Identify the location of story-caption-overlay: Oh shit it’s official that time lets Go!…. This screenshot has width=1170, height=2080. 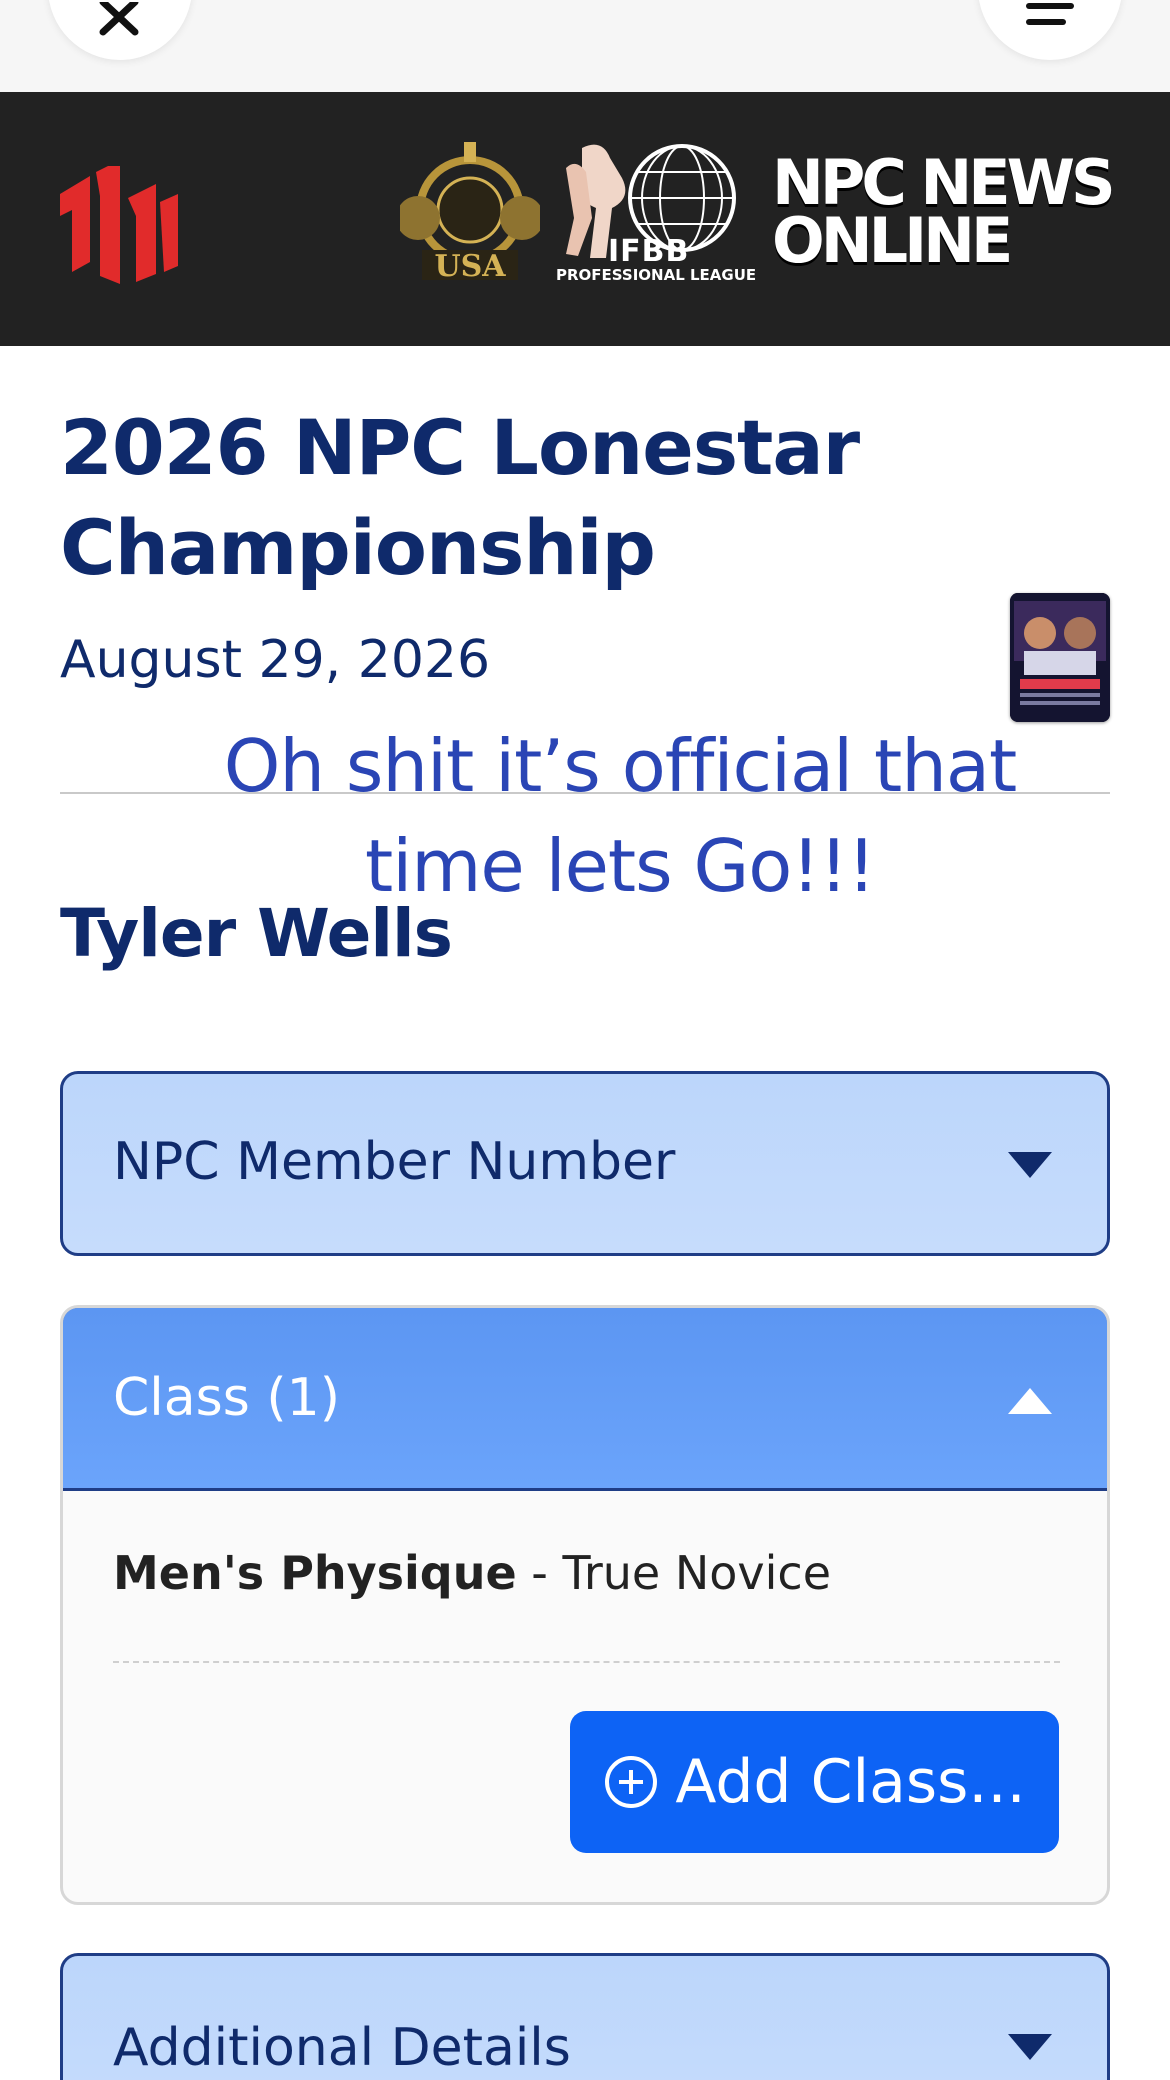
(620, 816).